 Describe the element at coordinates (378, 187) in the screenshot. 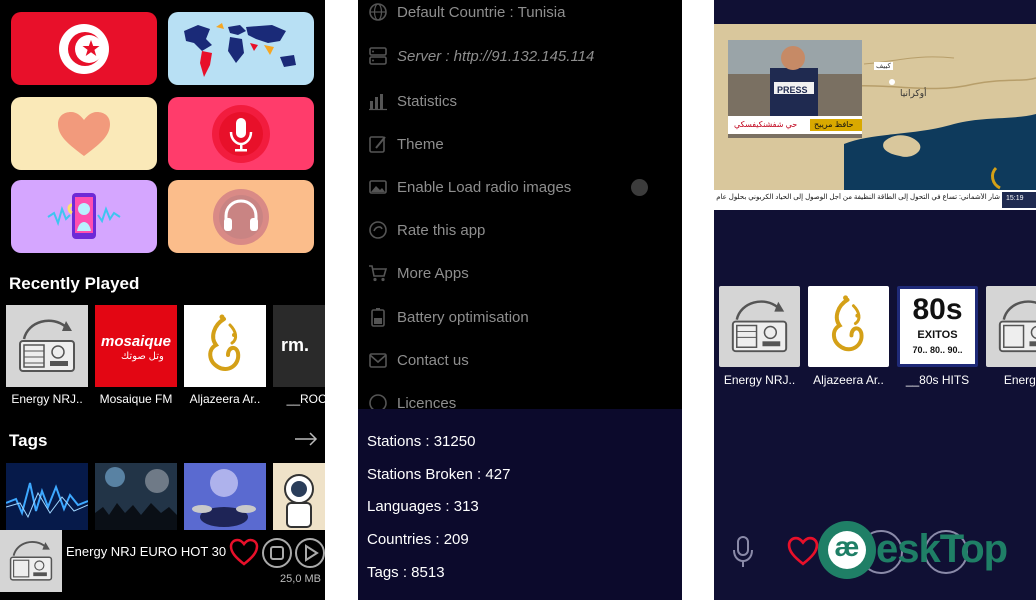

I see `image-icon` at that location.